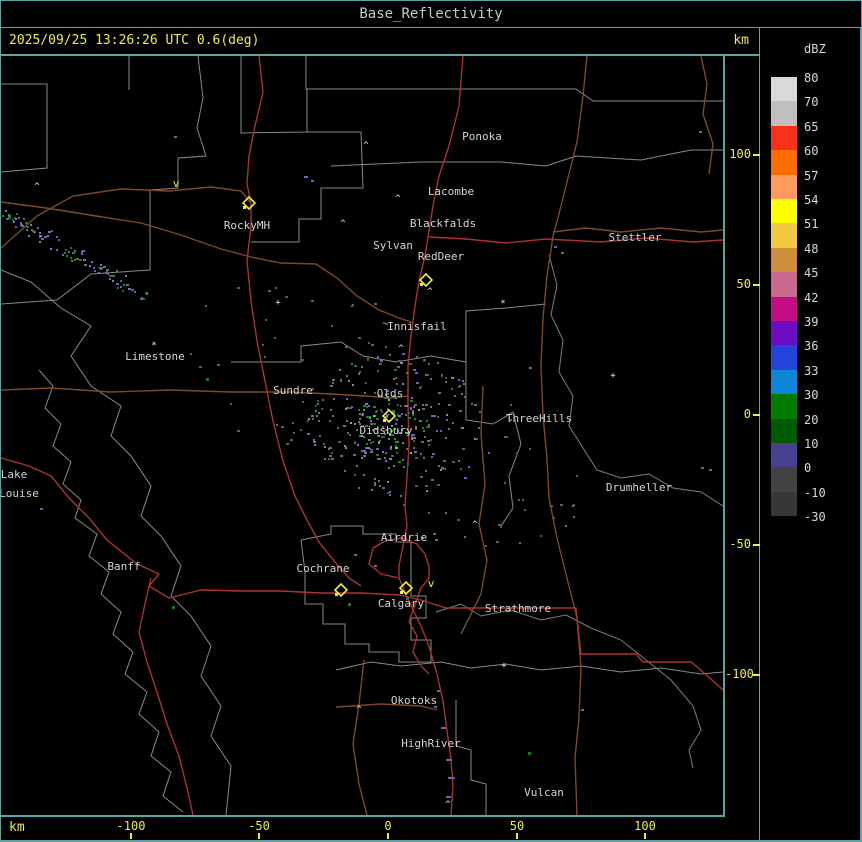 The width and height of the screenshot is (862, 842). What do you see at coordinates (123, 566) in the screenshot?
I see `city-label: Banff` at bounding box center [123, 566].